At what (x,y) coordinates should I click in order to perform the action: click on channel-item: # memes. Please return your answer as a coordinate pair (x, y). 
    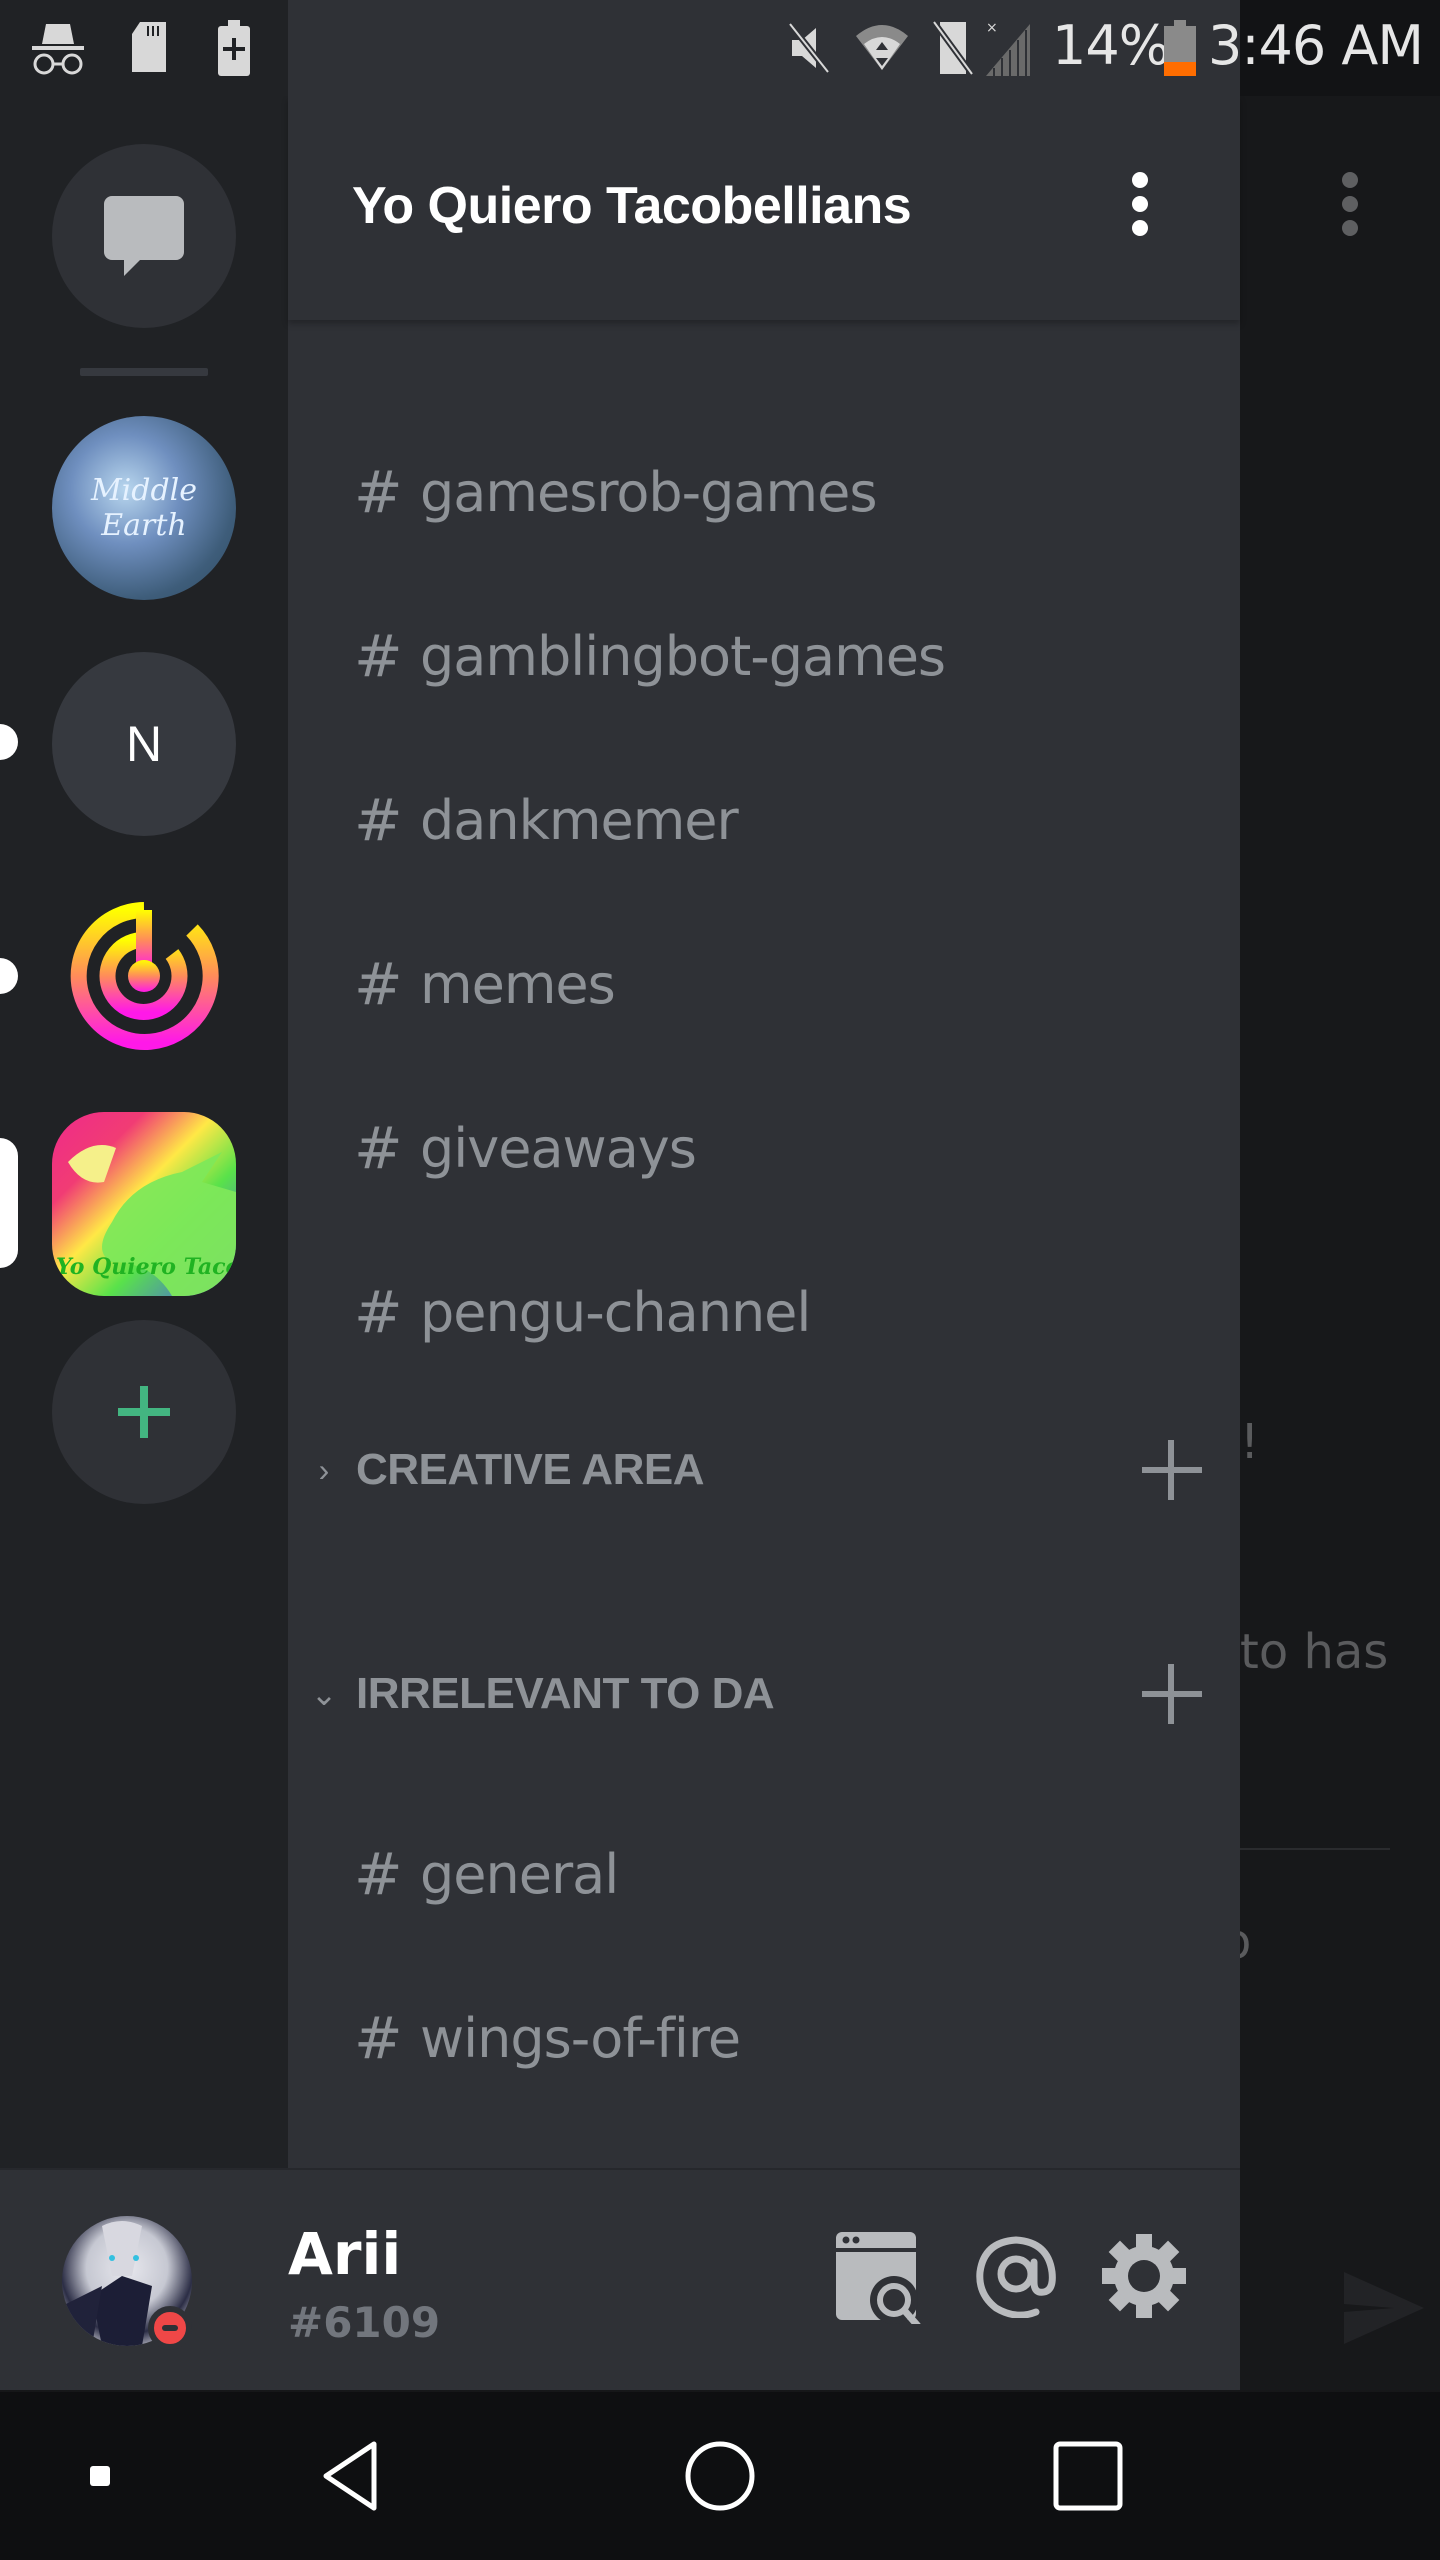
    Looking at the image, I should click on (764, 984).